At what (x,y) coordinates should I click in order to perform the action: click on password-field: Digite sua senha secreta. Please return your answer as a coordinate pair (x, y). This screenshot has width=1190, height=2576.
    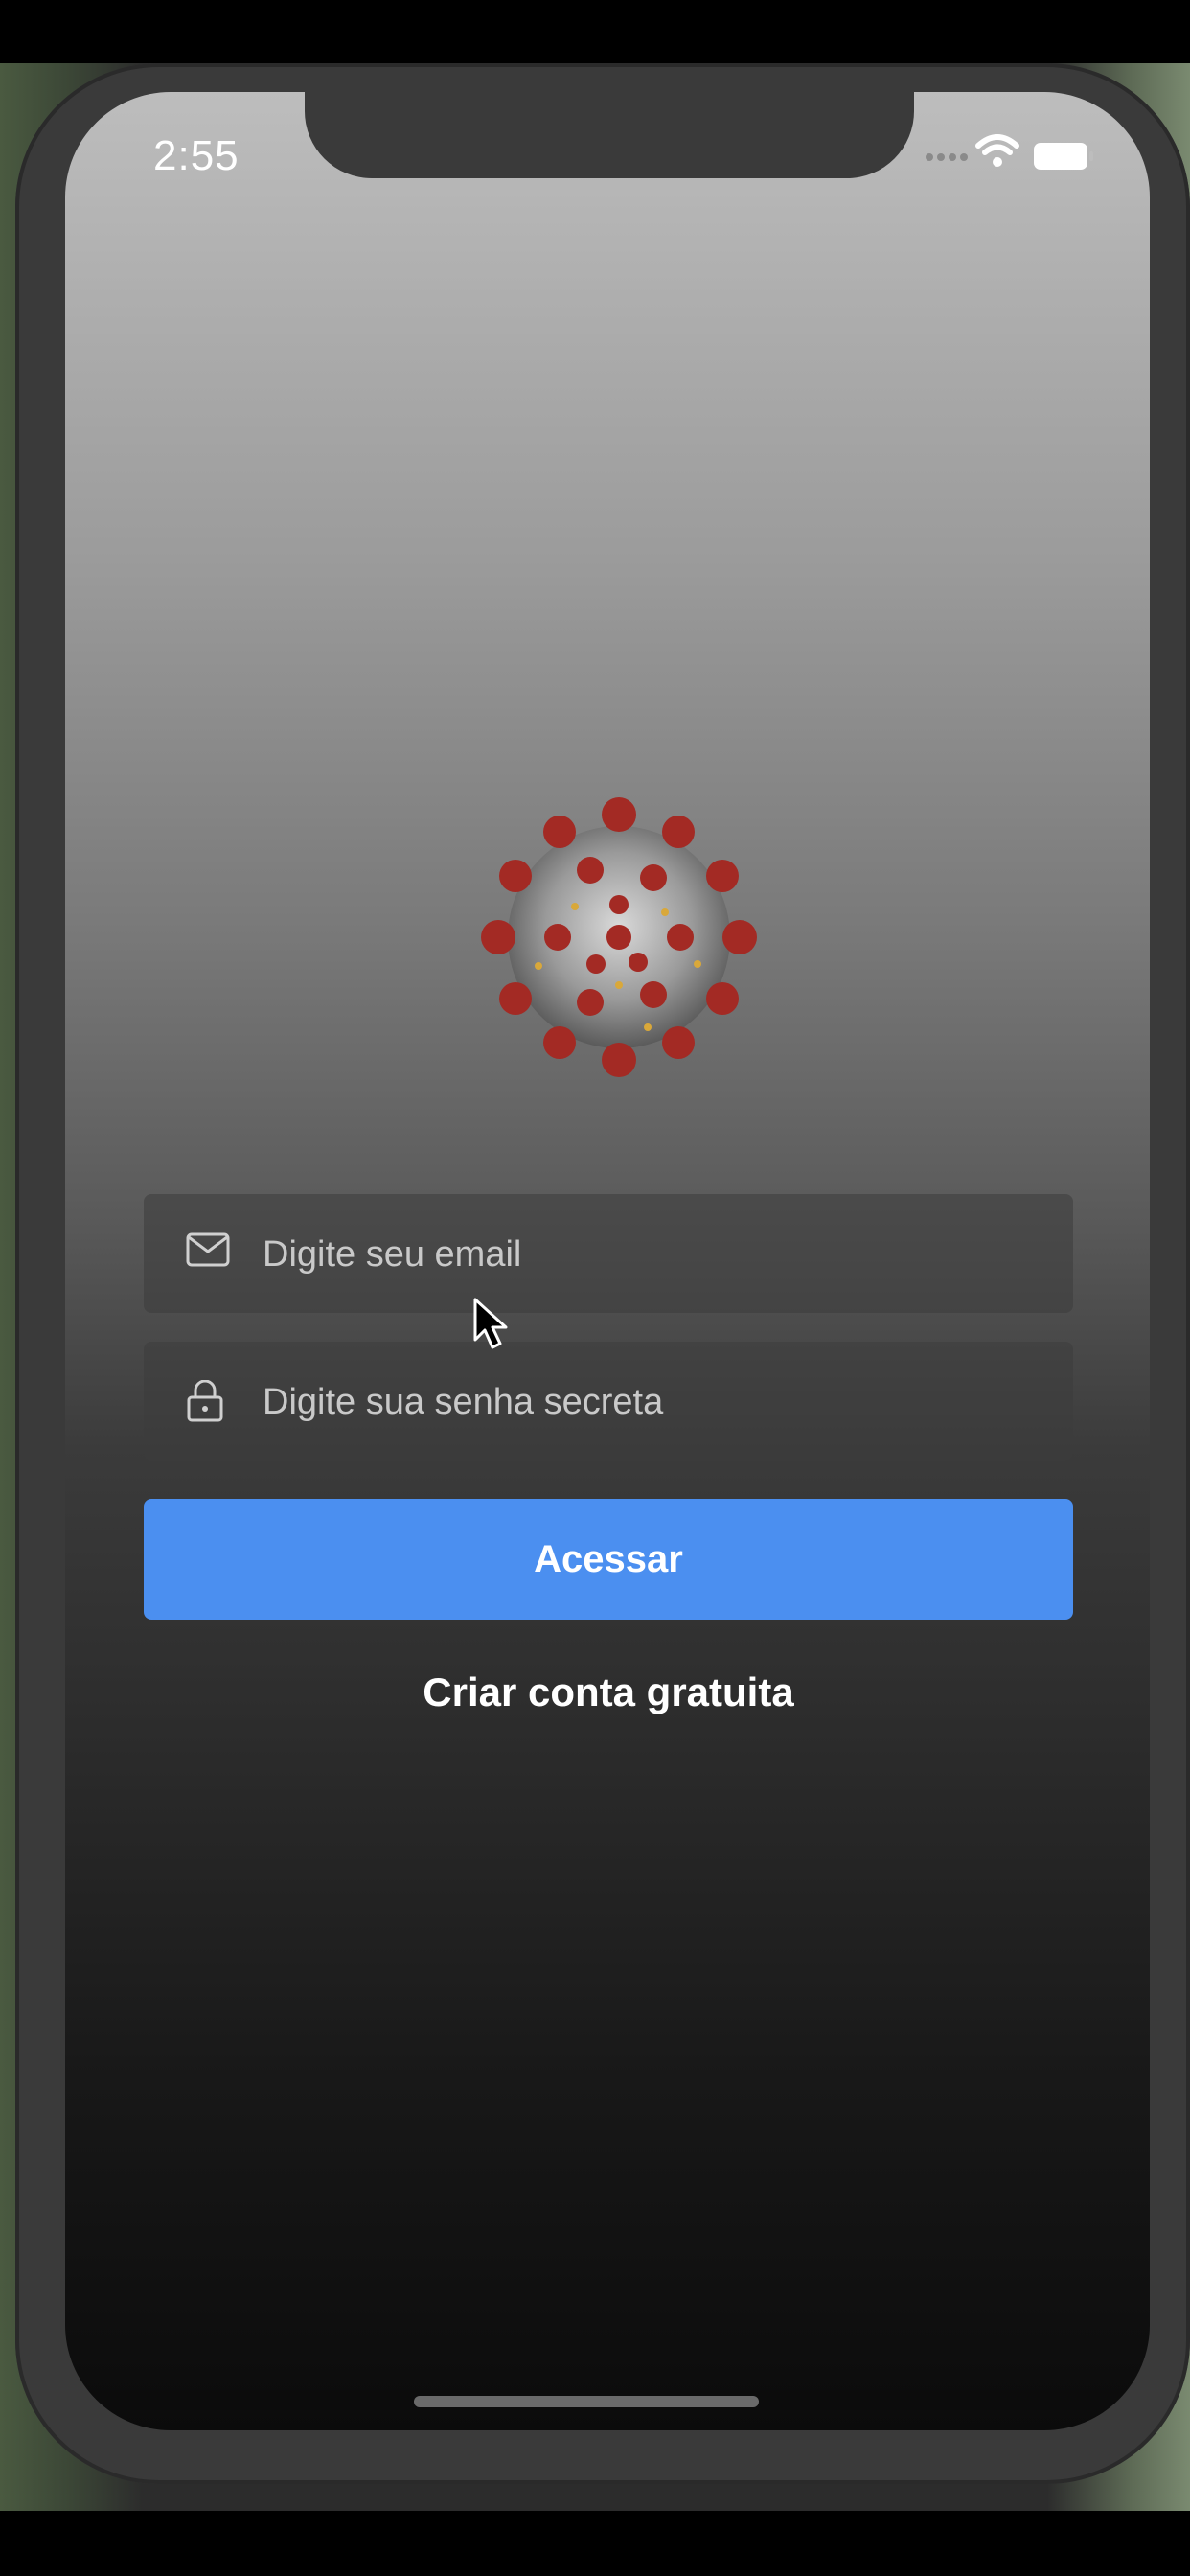
    Looking at the image, I should click on (608, 1401).